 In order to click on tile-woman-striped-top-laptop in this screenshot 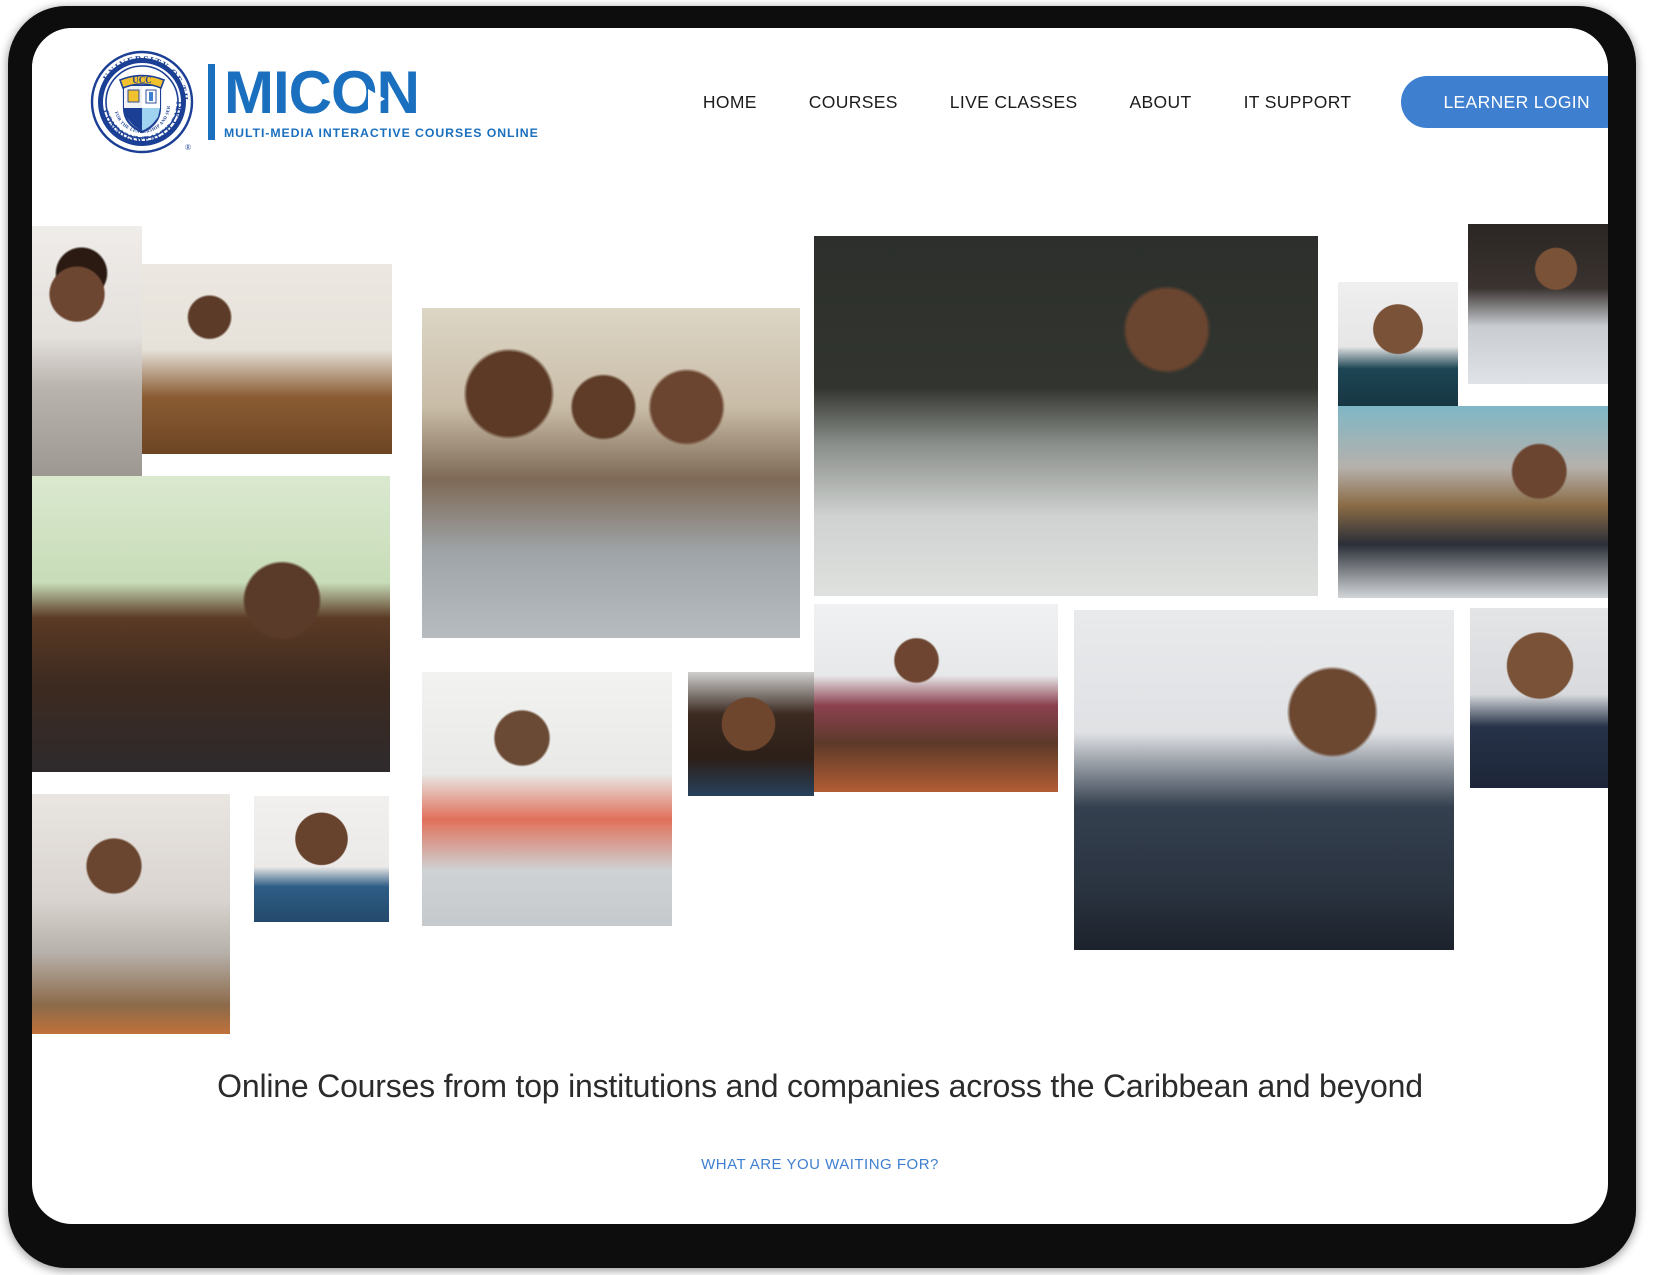, I will do `click(1066, 416)`.